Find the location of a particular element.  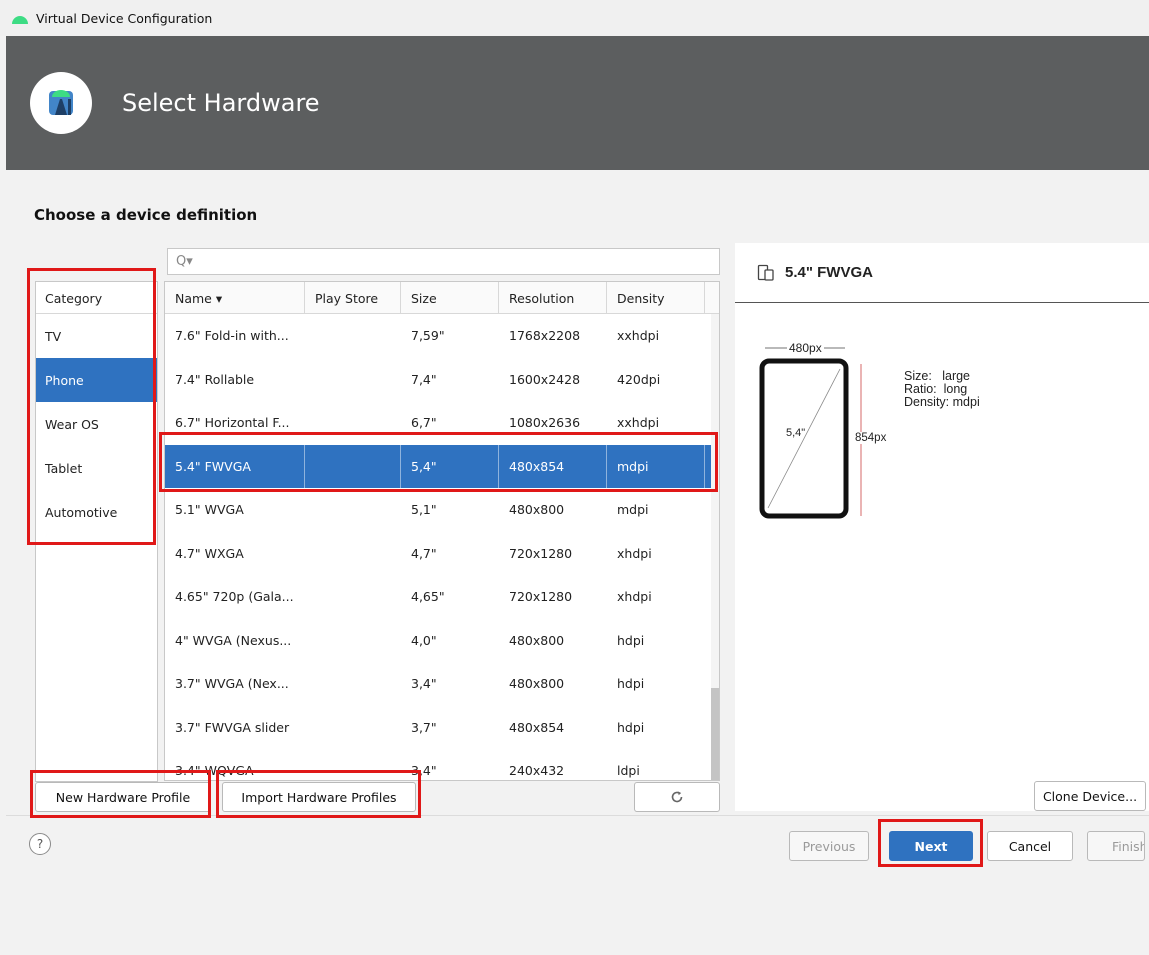

table-scrollbar-thumb is located at coordinates (715, 734).